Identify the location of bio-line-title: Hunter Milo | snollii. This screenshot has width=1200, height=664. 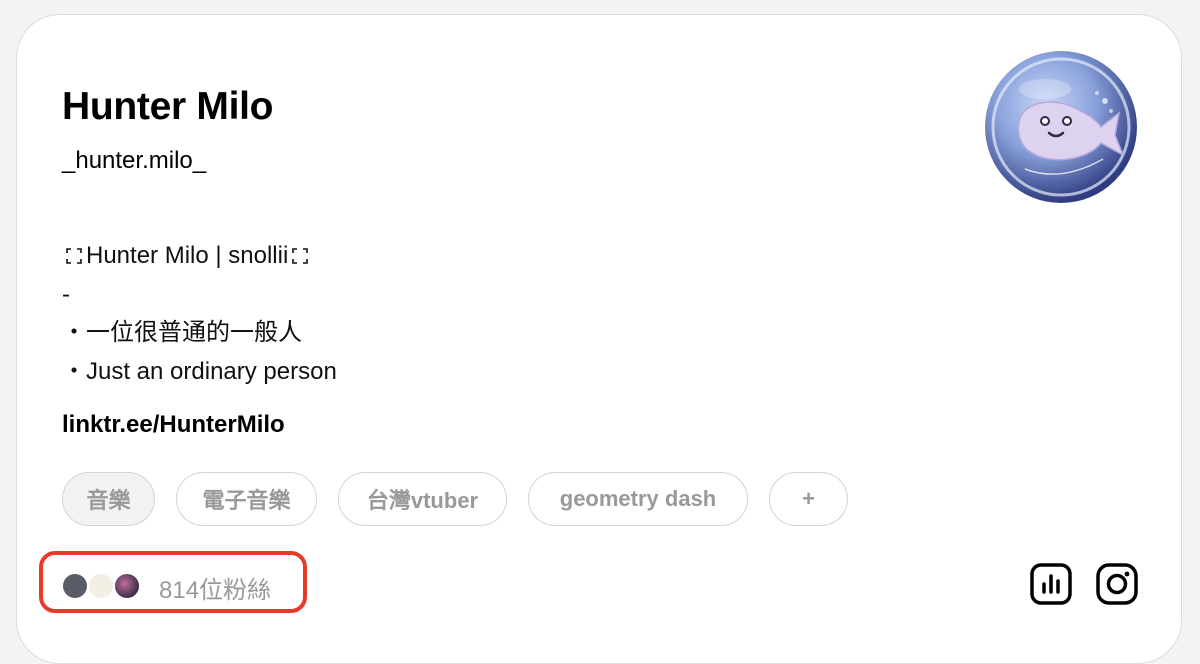
(199, 256).